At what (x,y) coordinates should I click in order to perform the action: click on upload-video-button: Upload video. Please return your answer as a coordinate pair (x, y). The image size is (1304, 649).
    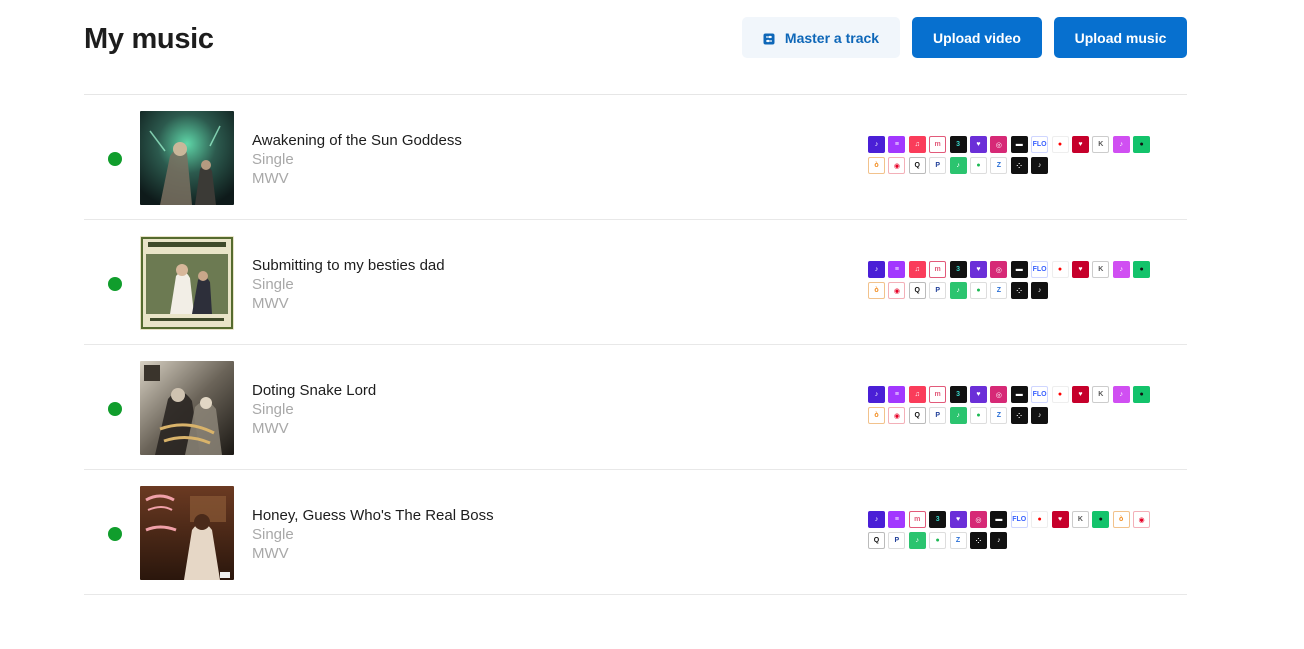
    Looking at the image, I should click on (977, 37).